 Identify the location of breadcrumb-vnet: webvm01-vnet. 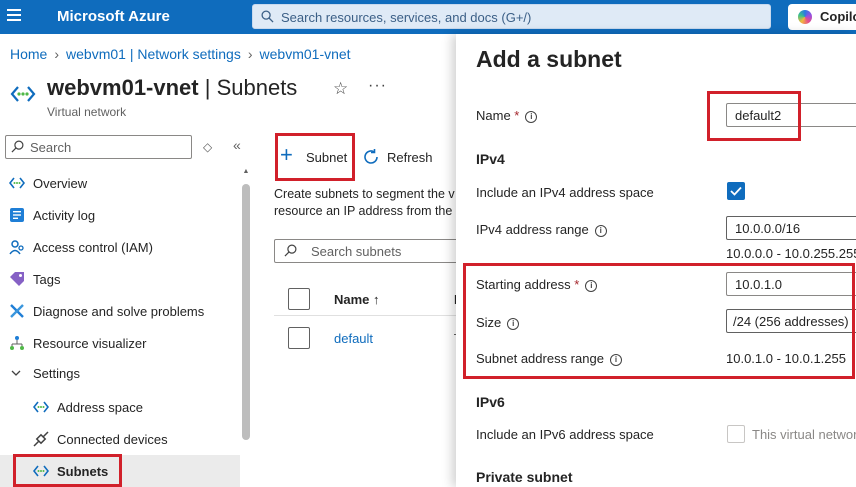
(305, 54).